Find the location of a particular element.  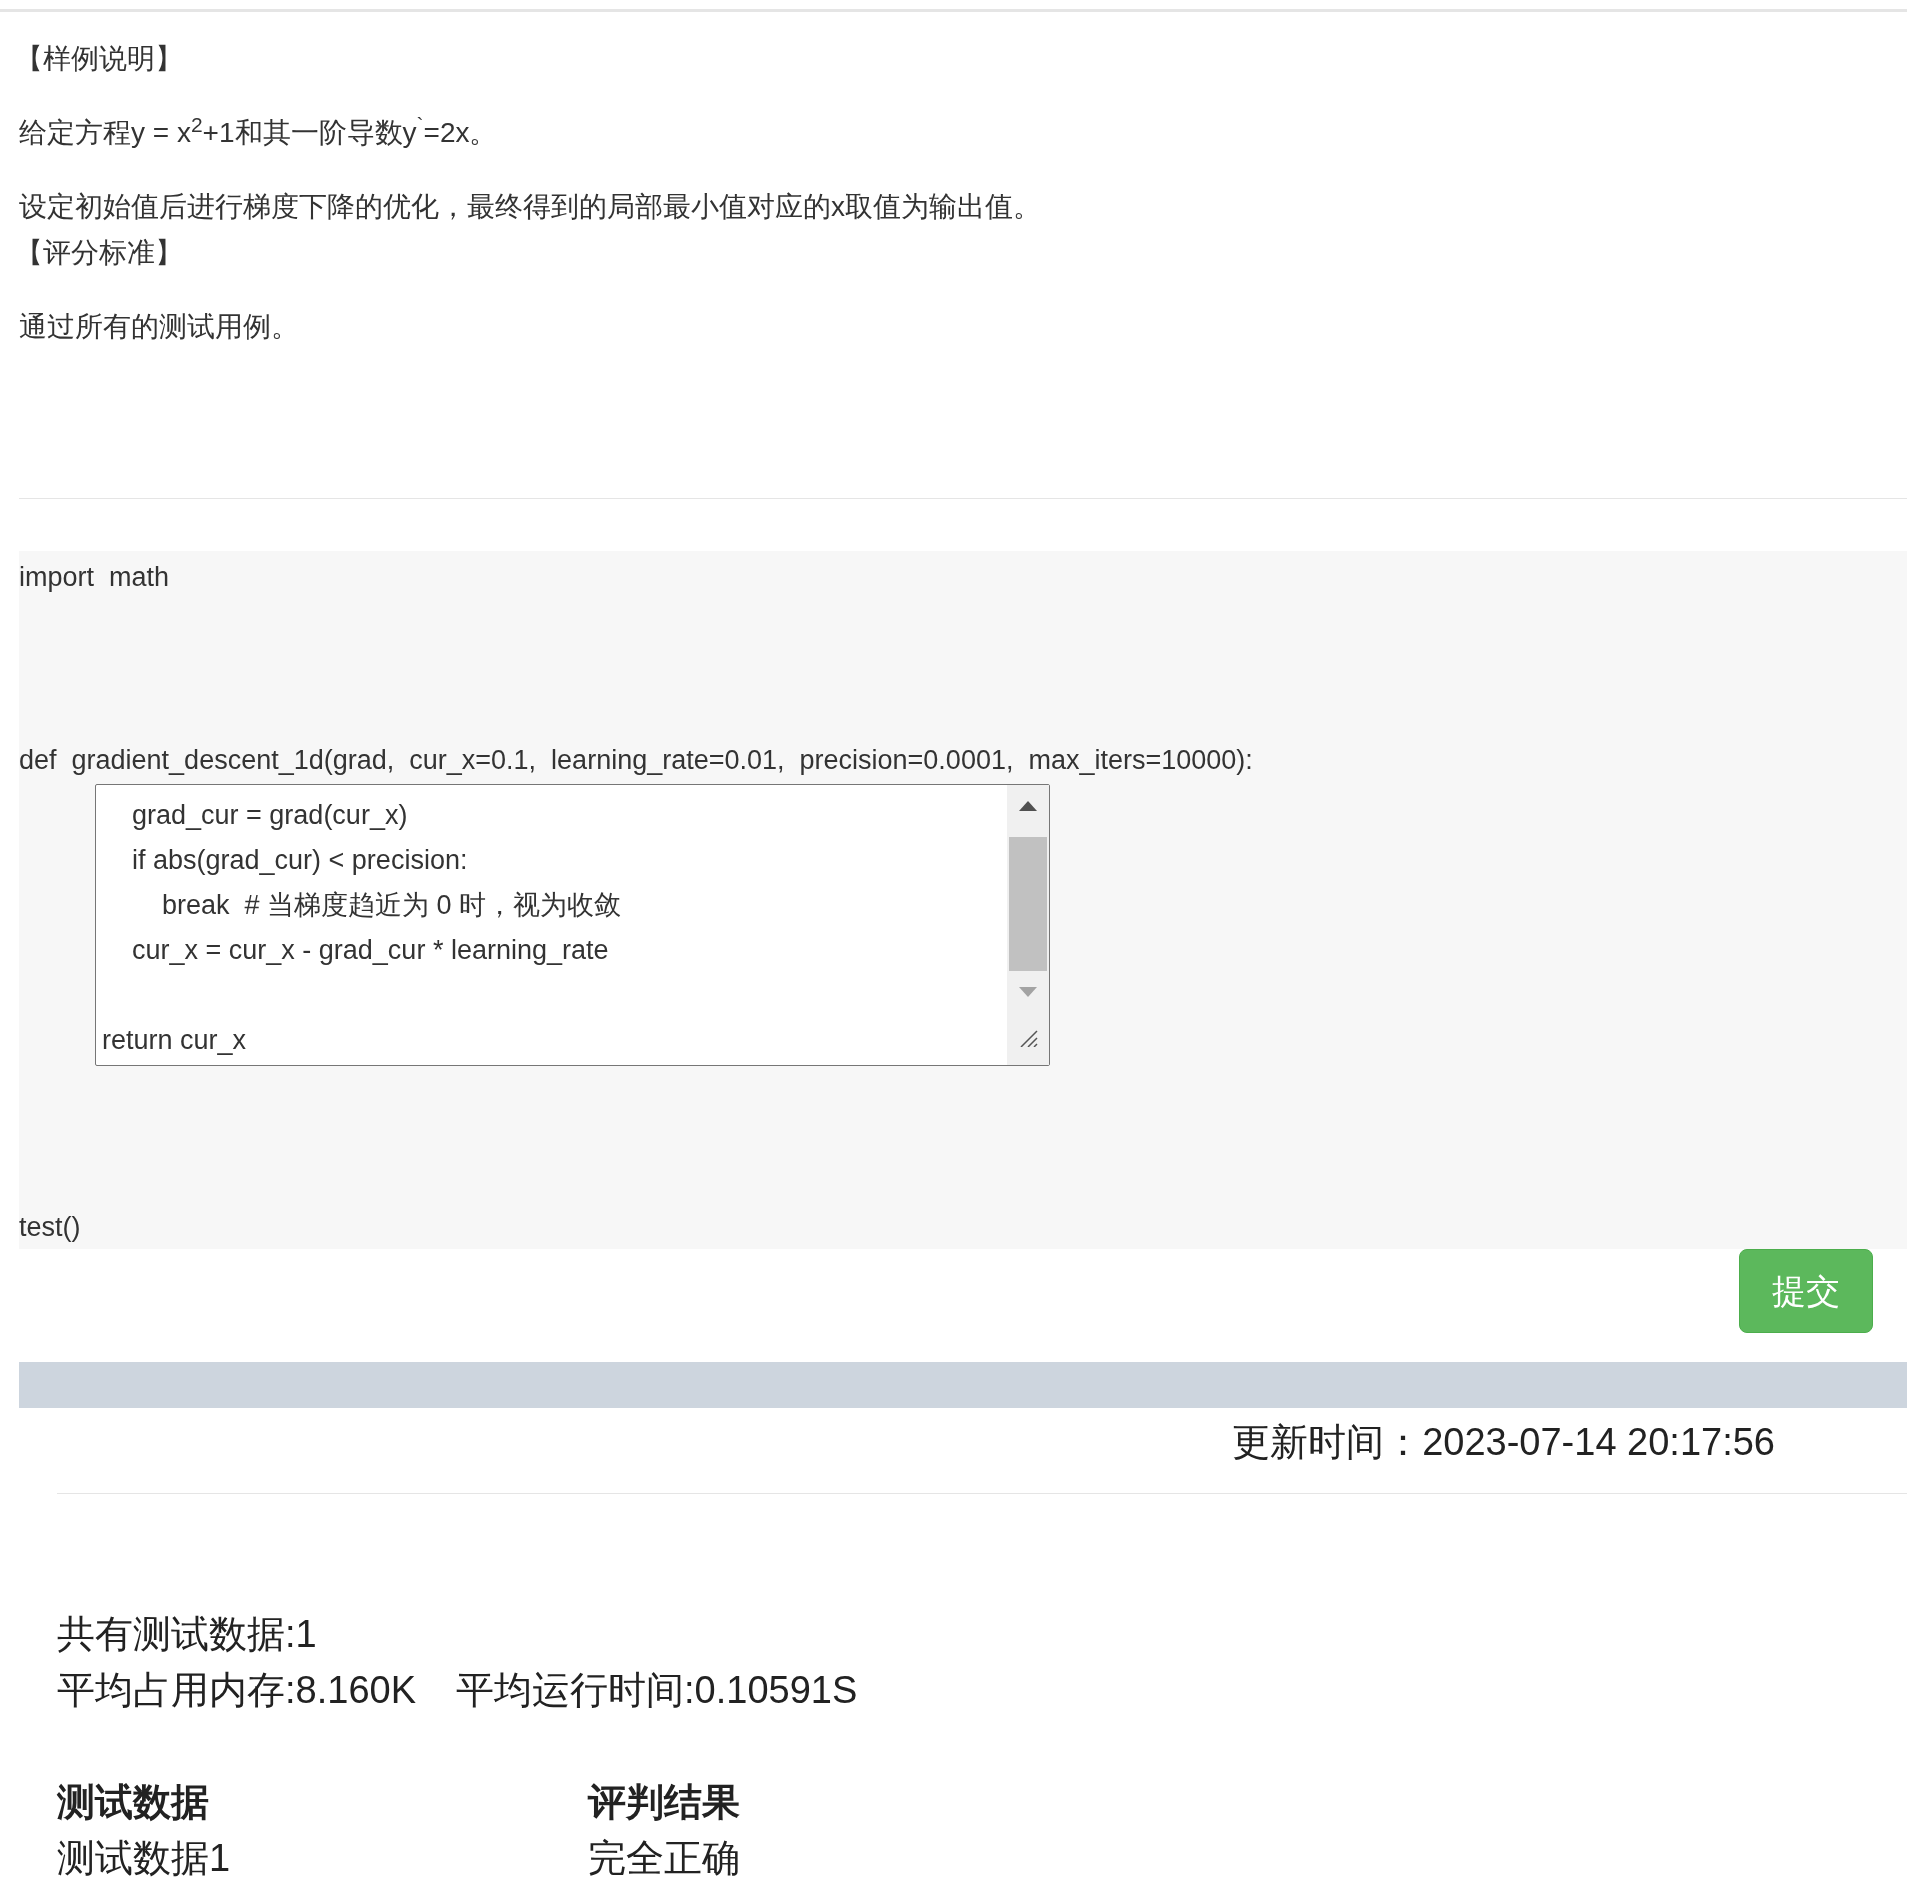

scroll-up-icon is located at coordinates (1028, 806).